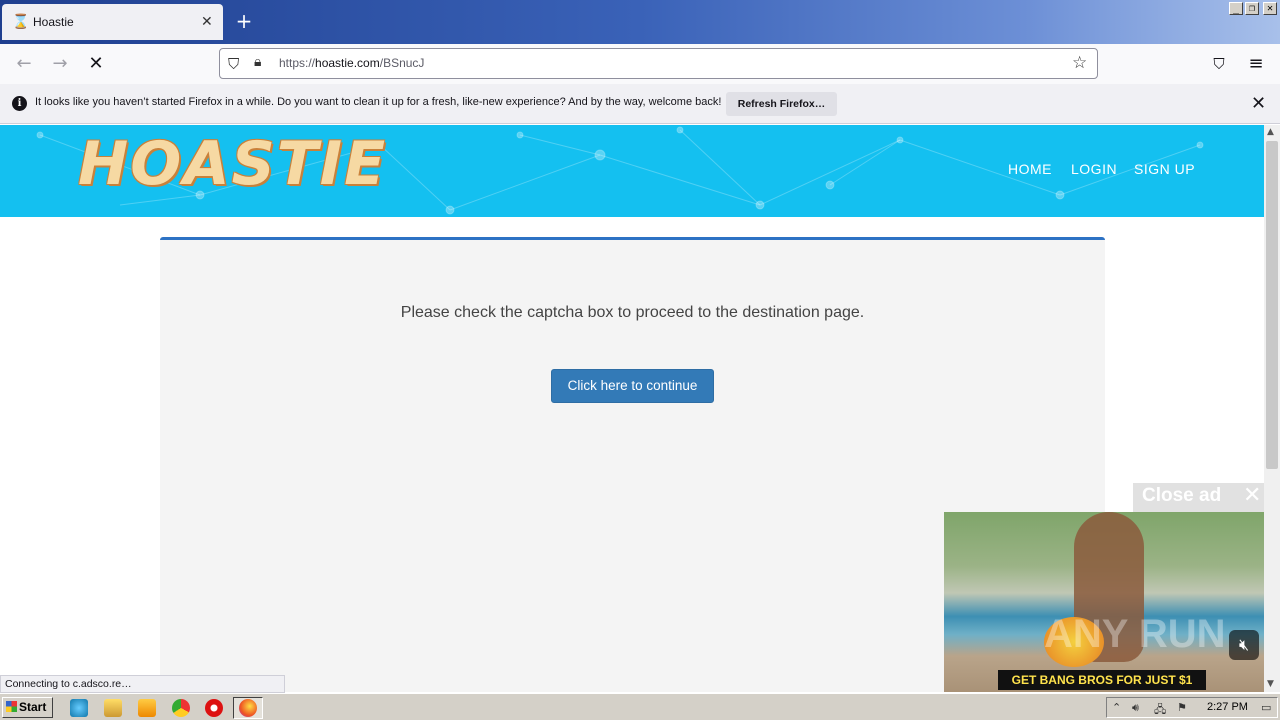 The height and width of the screenshot is (720, 1280). Describe the element at coordinates (113, 708) in the screenshot. I see `folder-icon` at that location.